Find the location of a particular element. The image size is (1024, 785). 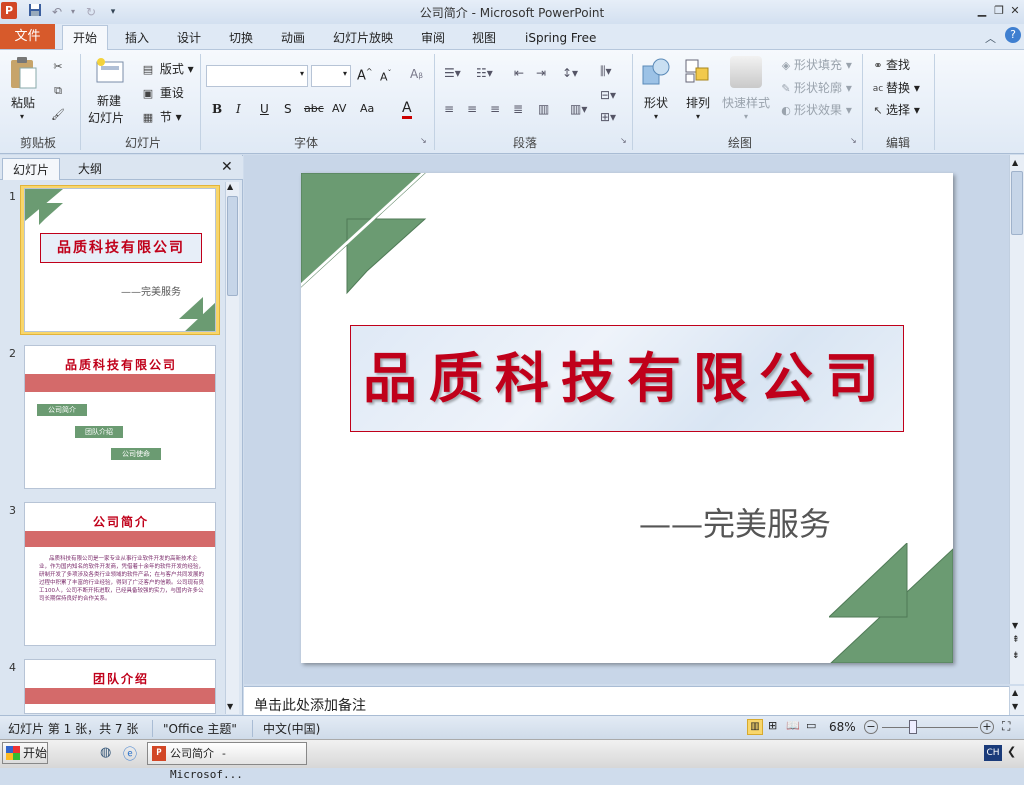

increase-indent-icon: ⇥ is located at coordinates (541, 73).